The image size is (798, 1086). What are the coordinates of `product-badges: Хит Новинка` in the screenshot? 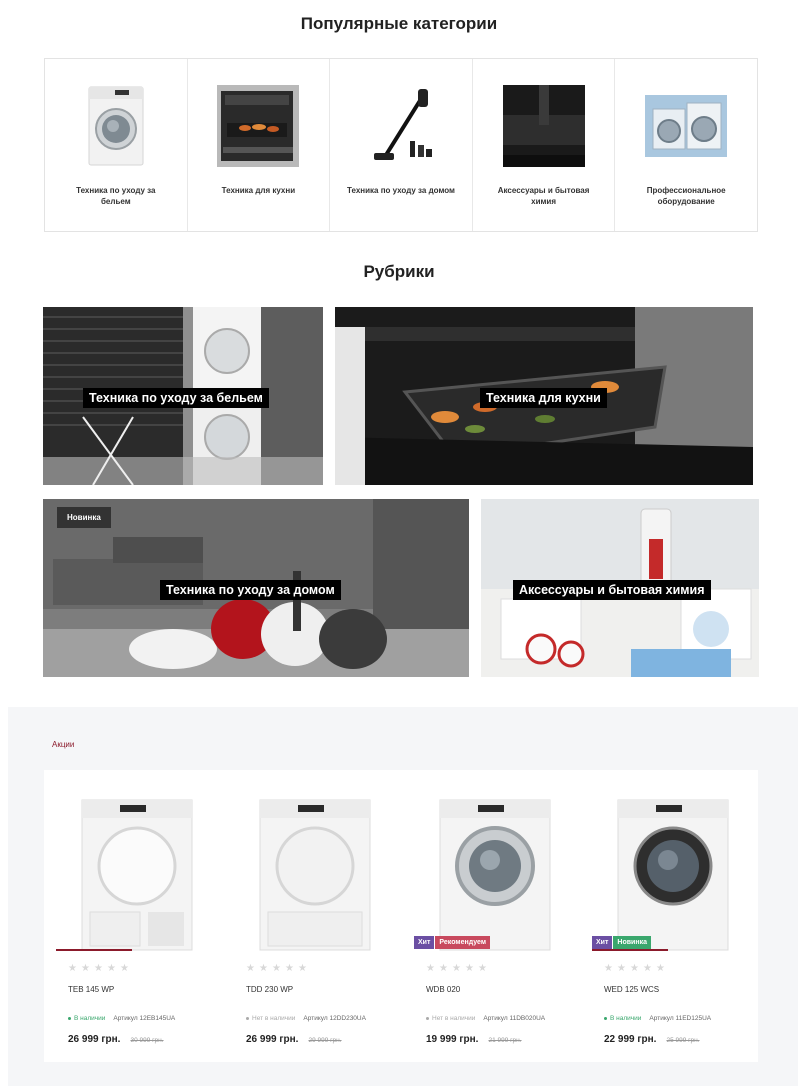 It's located at (621, 942).